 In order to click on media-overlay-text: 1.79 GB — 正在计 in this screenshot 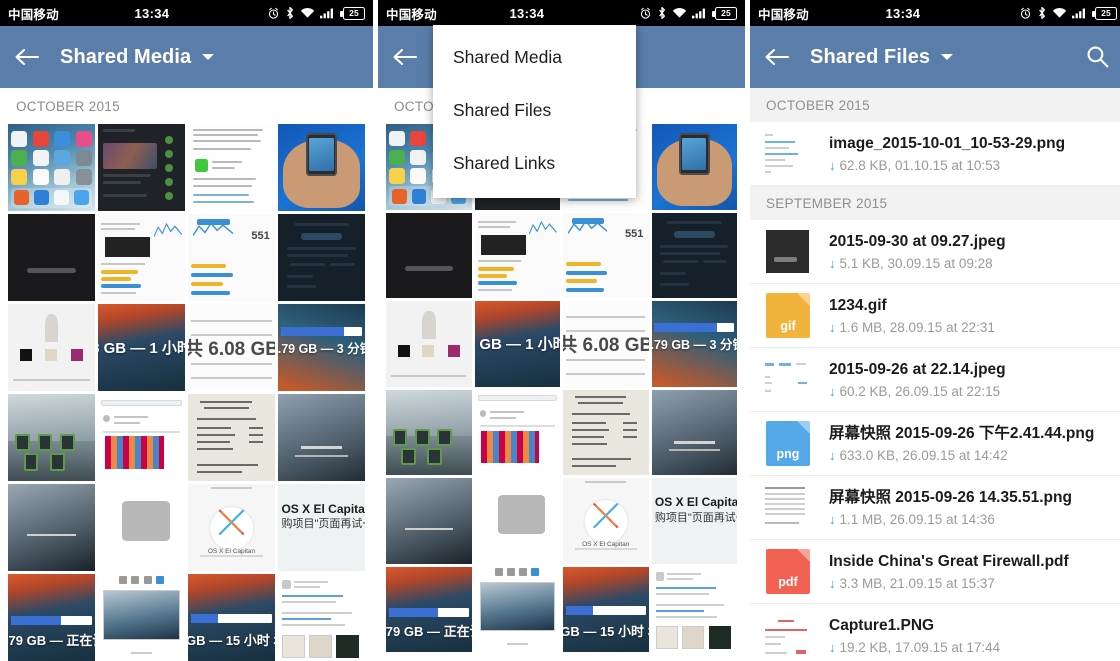, I will do `click(51, 640)`.